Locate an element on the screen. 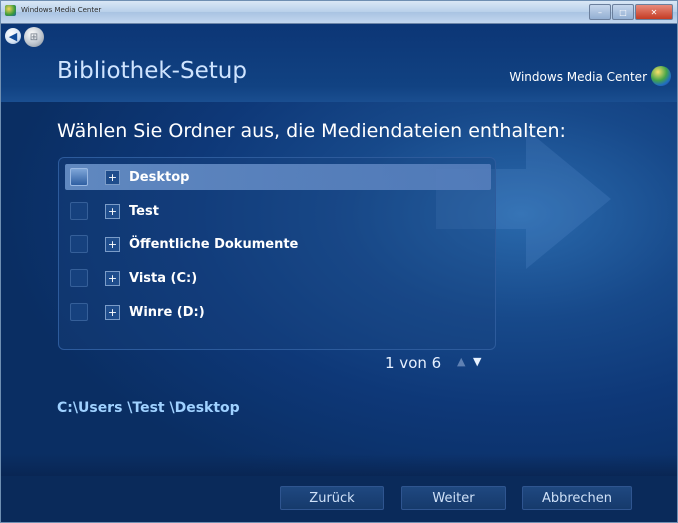 Image resolution: width=678 pixels, height=523 pixels. page-indicator: 1 von 6 is located at coordinates (413, 363).